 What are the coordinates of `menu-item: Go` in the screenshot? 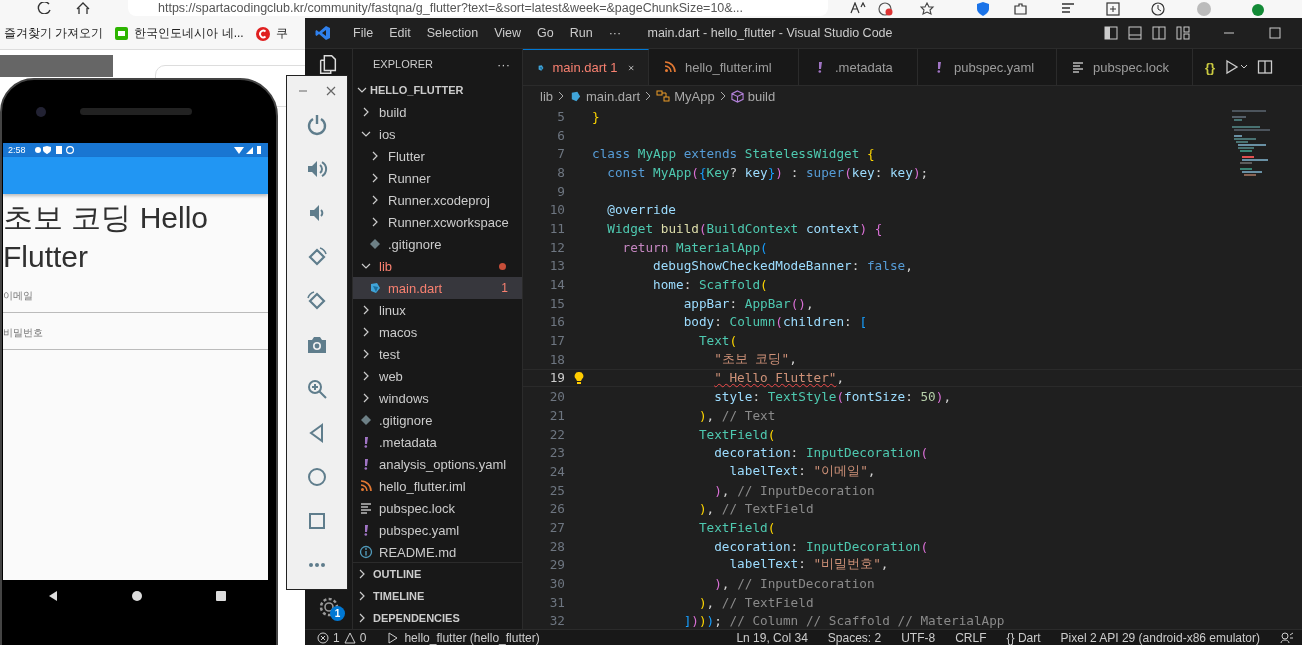 It's located at (545, 33).